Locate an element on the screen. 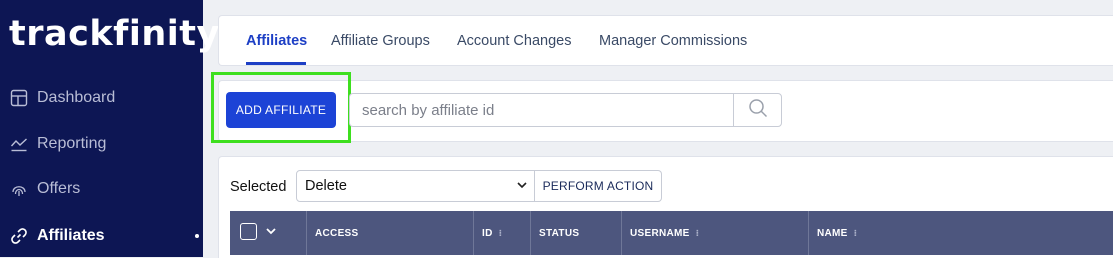 This screenshot has height=258, width=1113. sidebar-item-reporting: Reporting is located at coordinates (106, 144).